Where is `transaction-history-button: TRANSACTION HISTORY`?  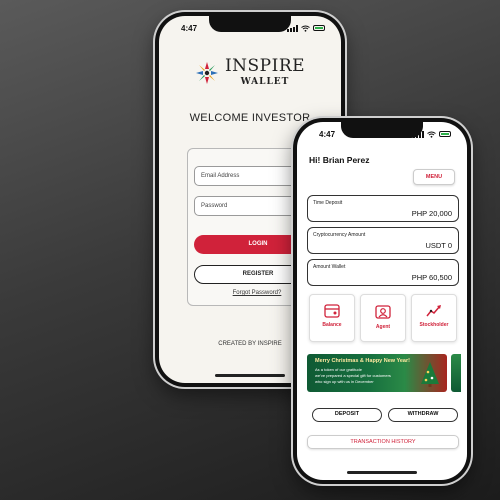
transaction-history-button: TRANSACTION HISTORY is located at coordinates (383, 442).